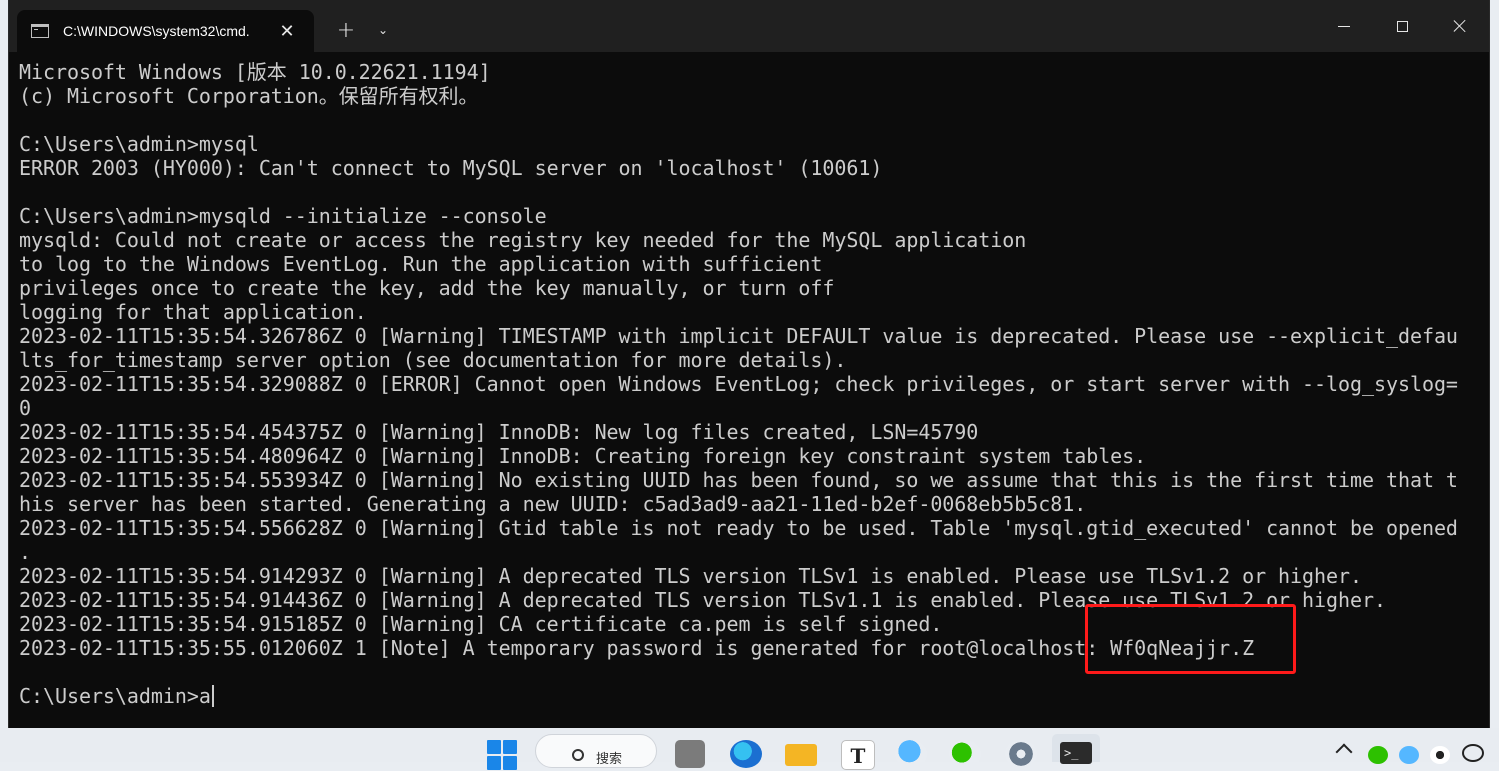  What do you see at coordinates (746, 754) in the screenshot?
I see `edge-browser-icon` at bounding box center [746, 754].